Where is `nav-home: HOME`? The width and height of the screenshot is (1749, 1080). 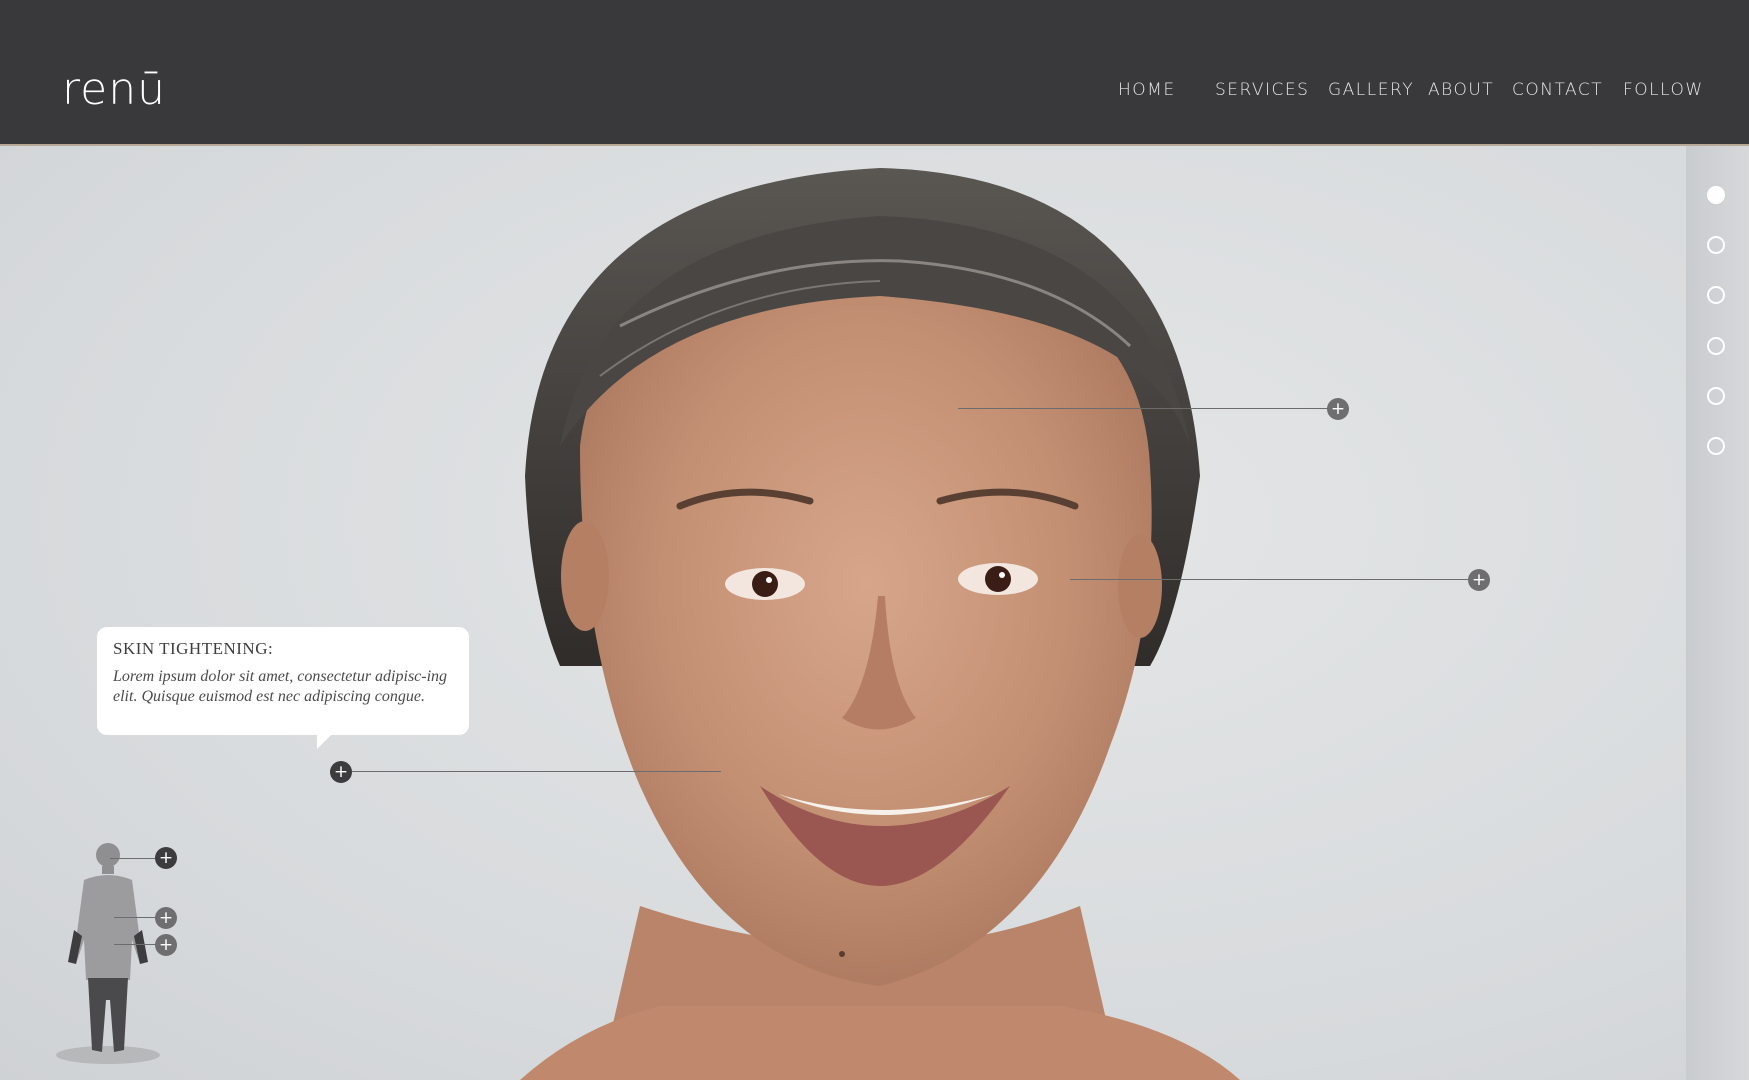
nav-home: HOME is located at coordinates (1147, 90).